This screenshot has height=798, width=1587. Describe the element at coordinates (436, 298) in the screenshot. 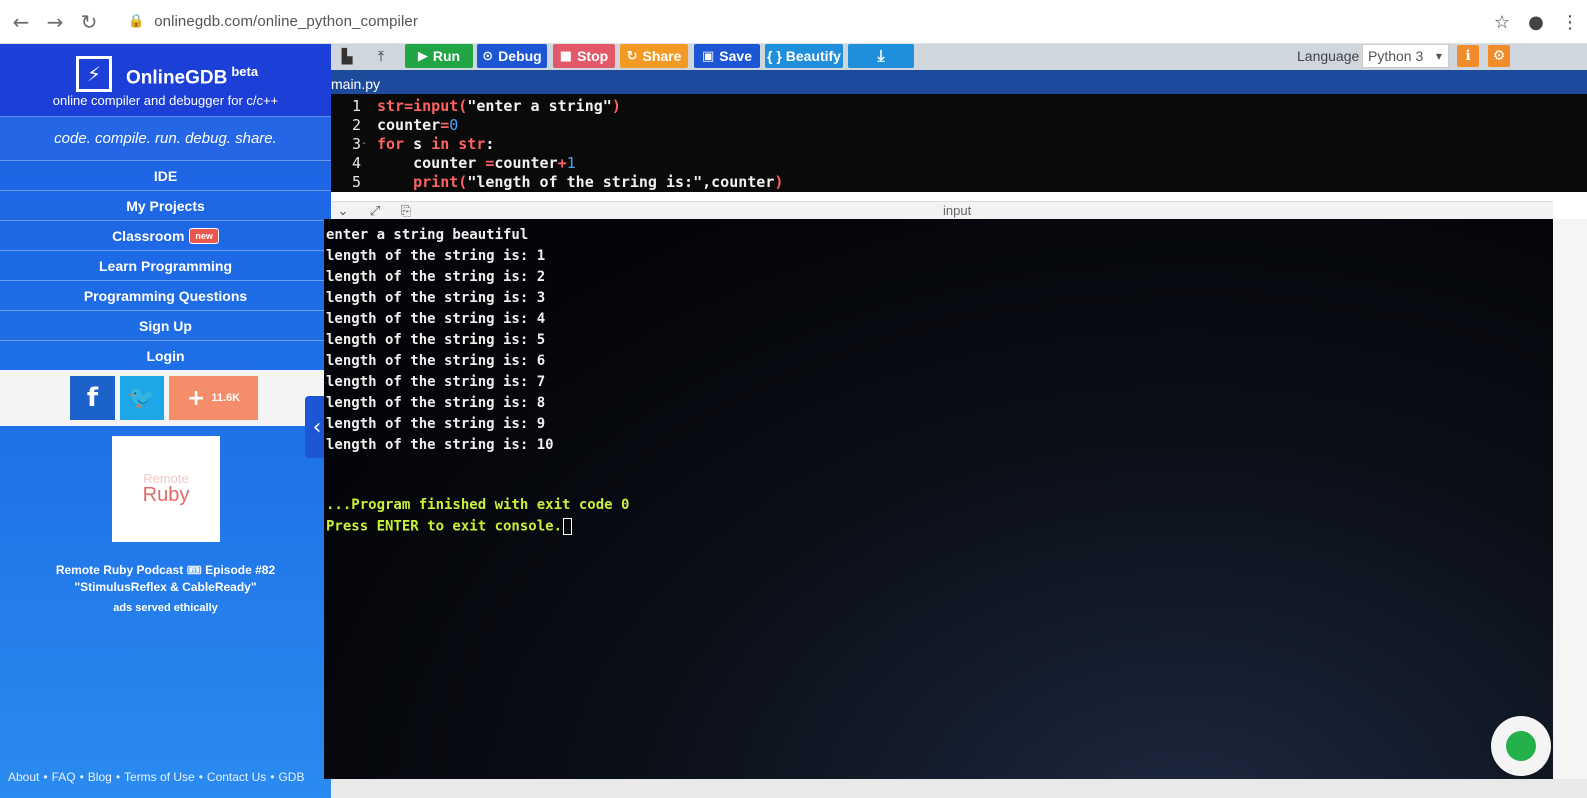

I see `console-line: length of the string is: 3` at that location.